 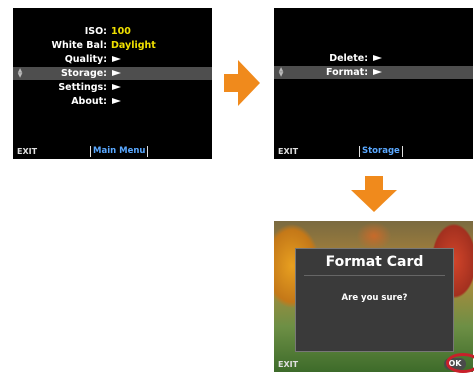 I want to click on menu-row-iso: ISO: 100, so click(x=112, y=31).